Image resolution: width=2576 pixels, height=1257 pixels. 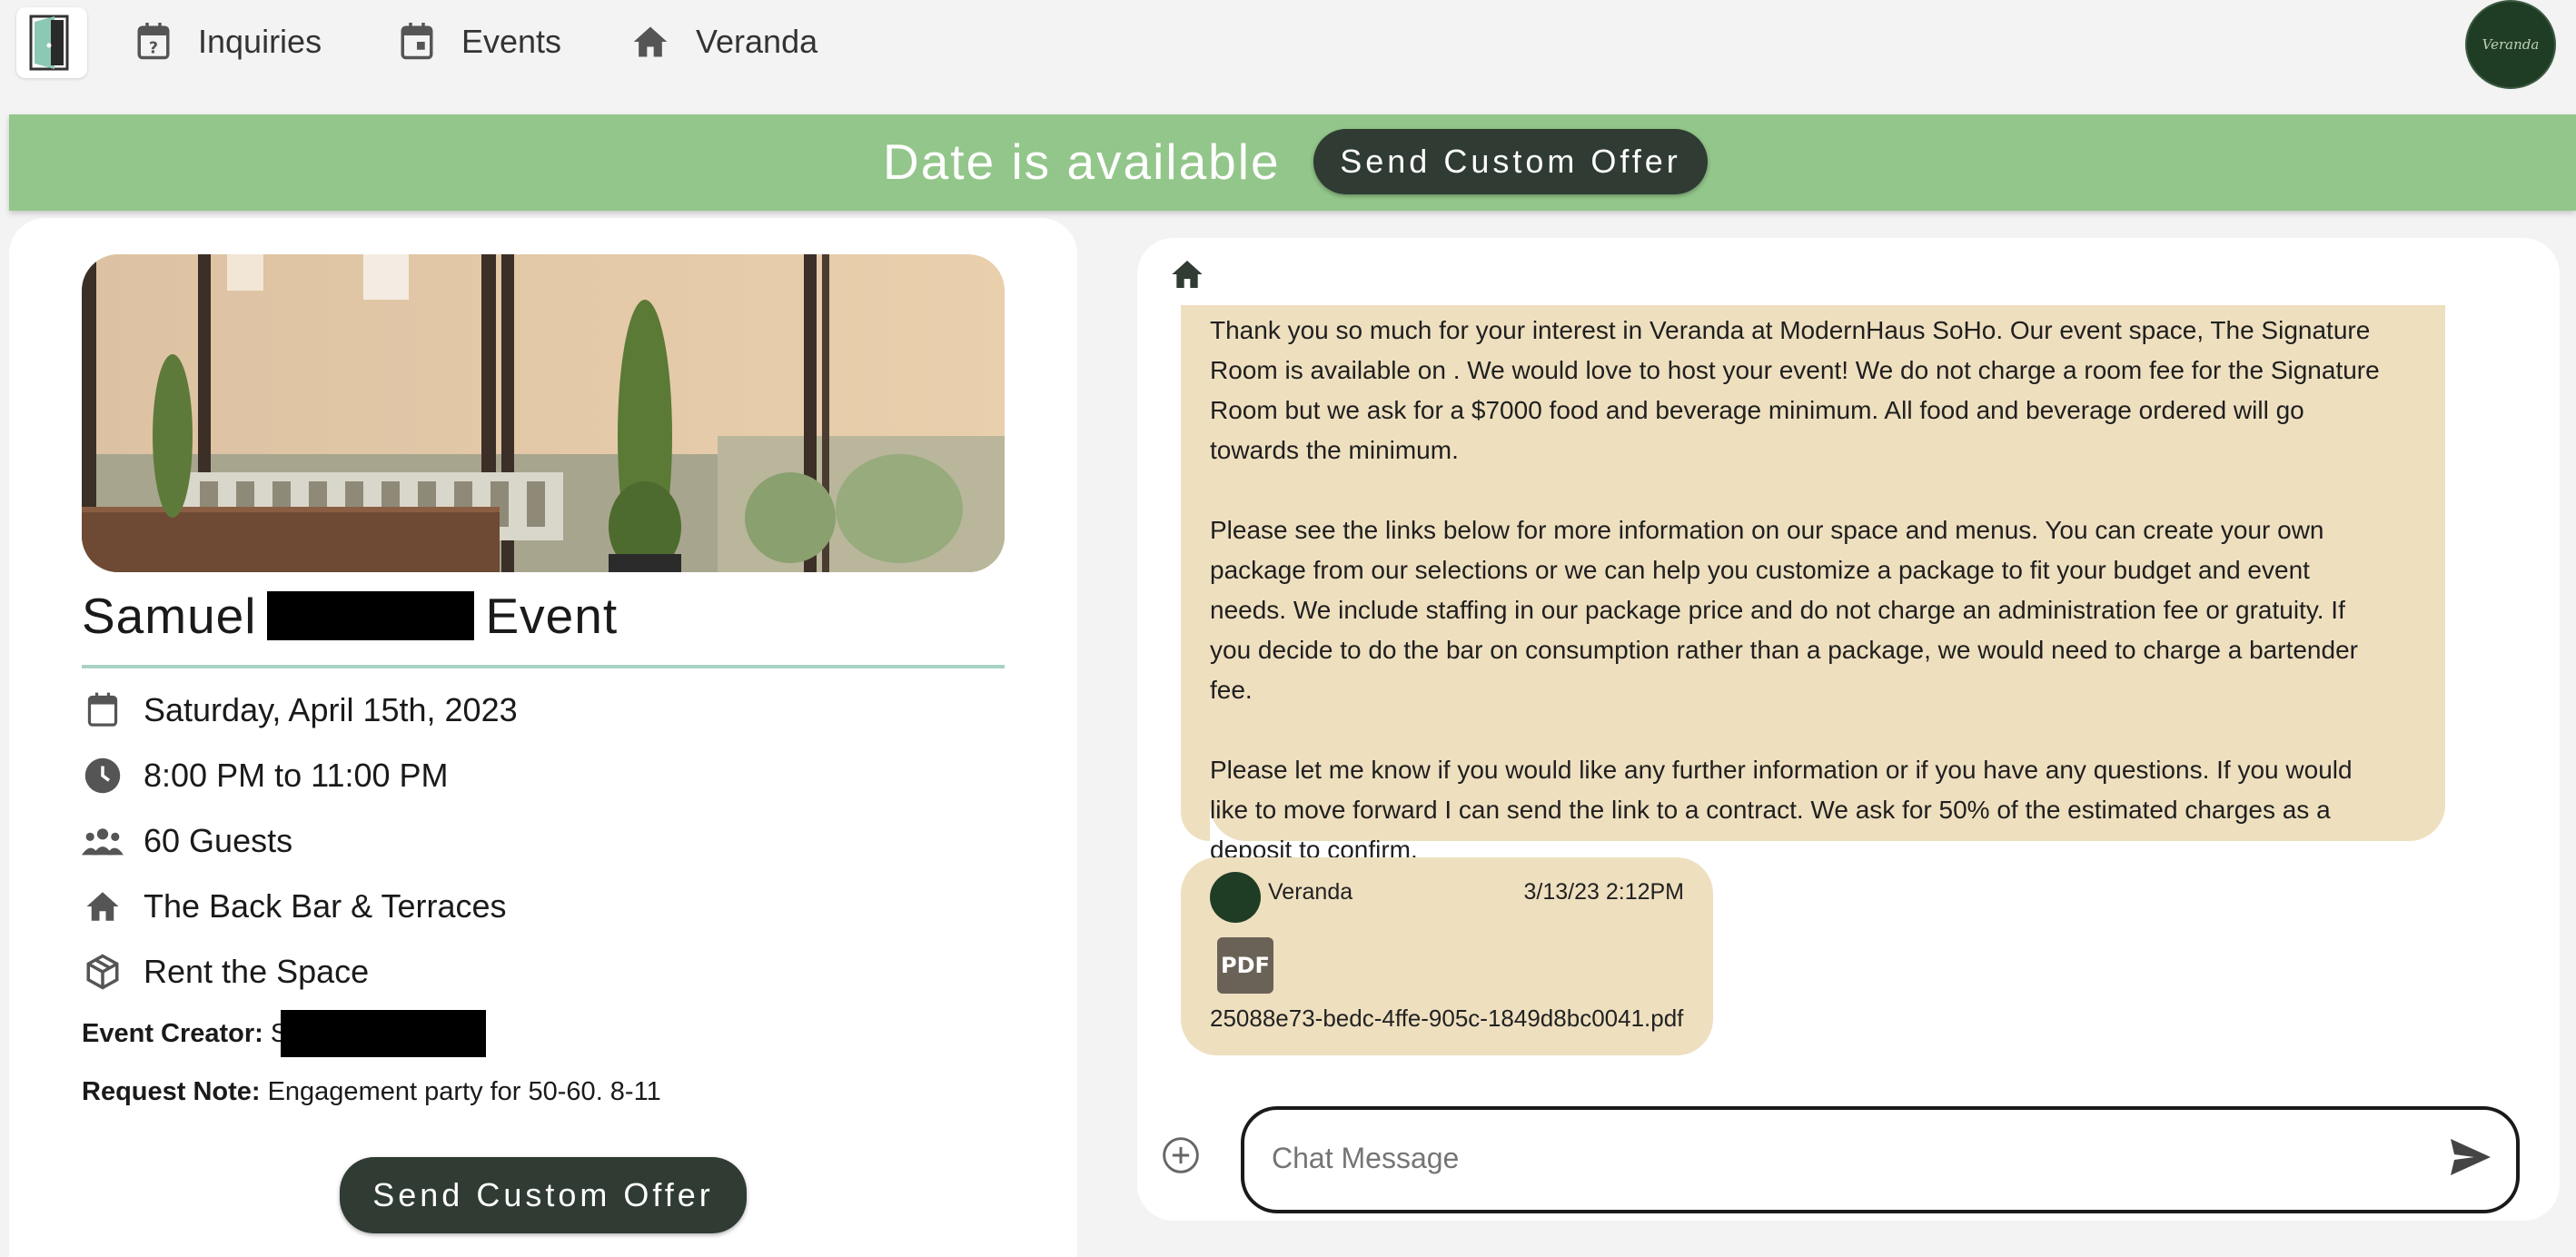 I want to click on event-location: The Back Bar & Terraces, so click(x=325, y=906).